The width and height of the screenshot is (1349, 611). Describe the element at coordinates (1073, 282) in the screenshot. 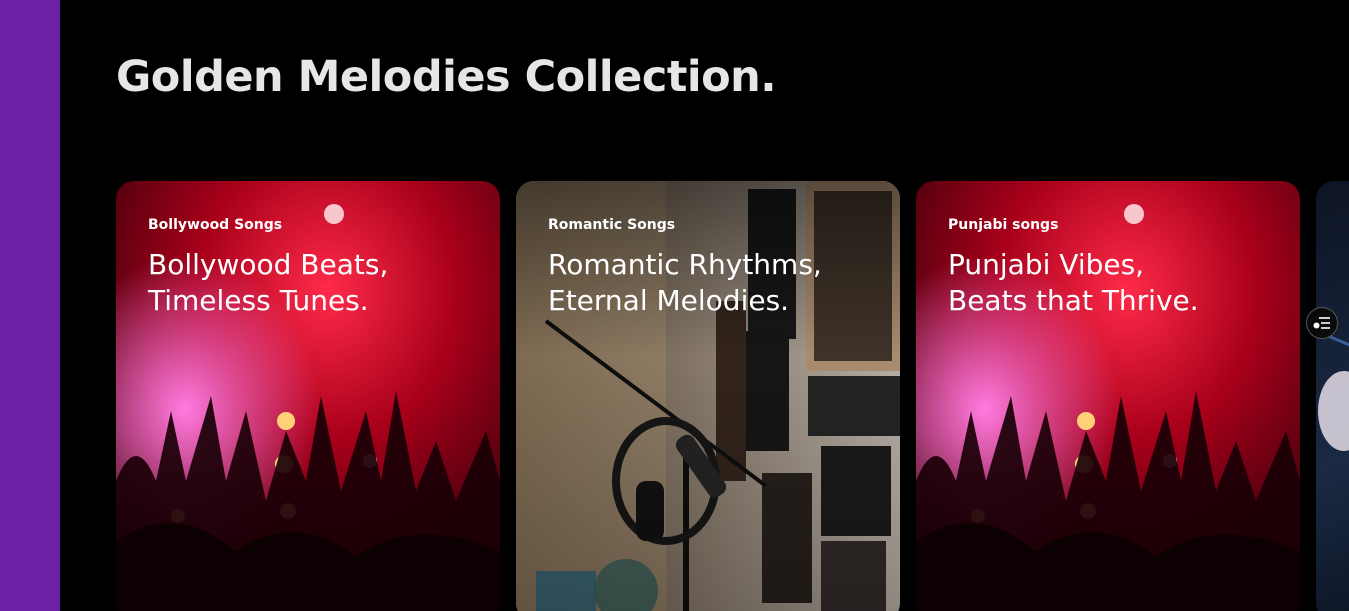

I see `card-heading: Punjabi Vibes, Beats that Thrive.` at that location.